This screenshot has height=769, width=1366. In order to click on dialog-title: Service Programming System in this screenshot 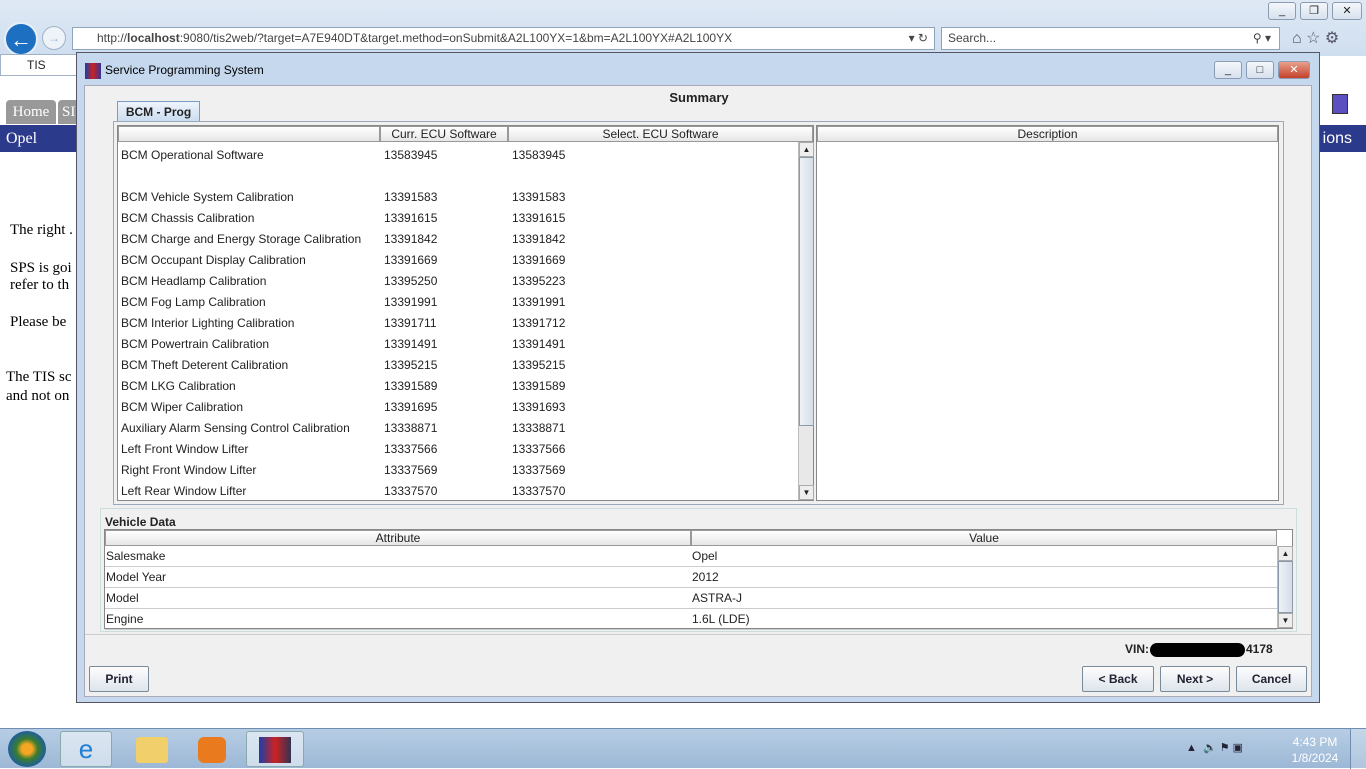, I will do `click(184, 70)`.